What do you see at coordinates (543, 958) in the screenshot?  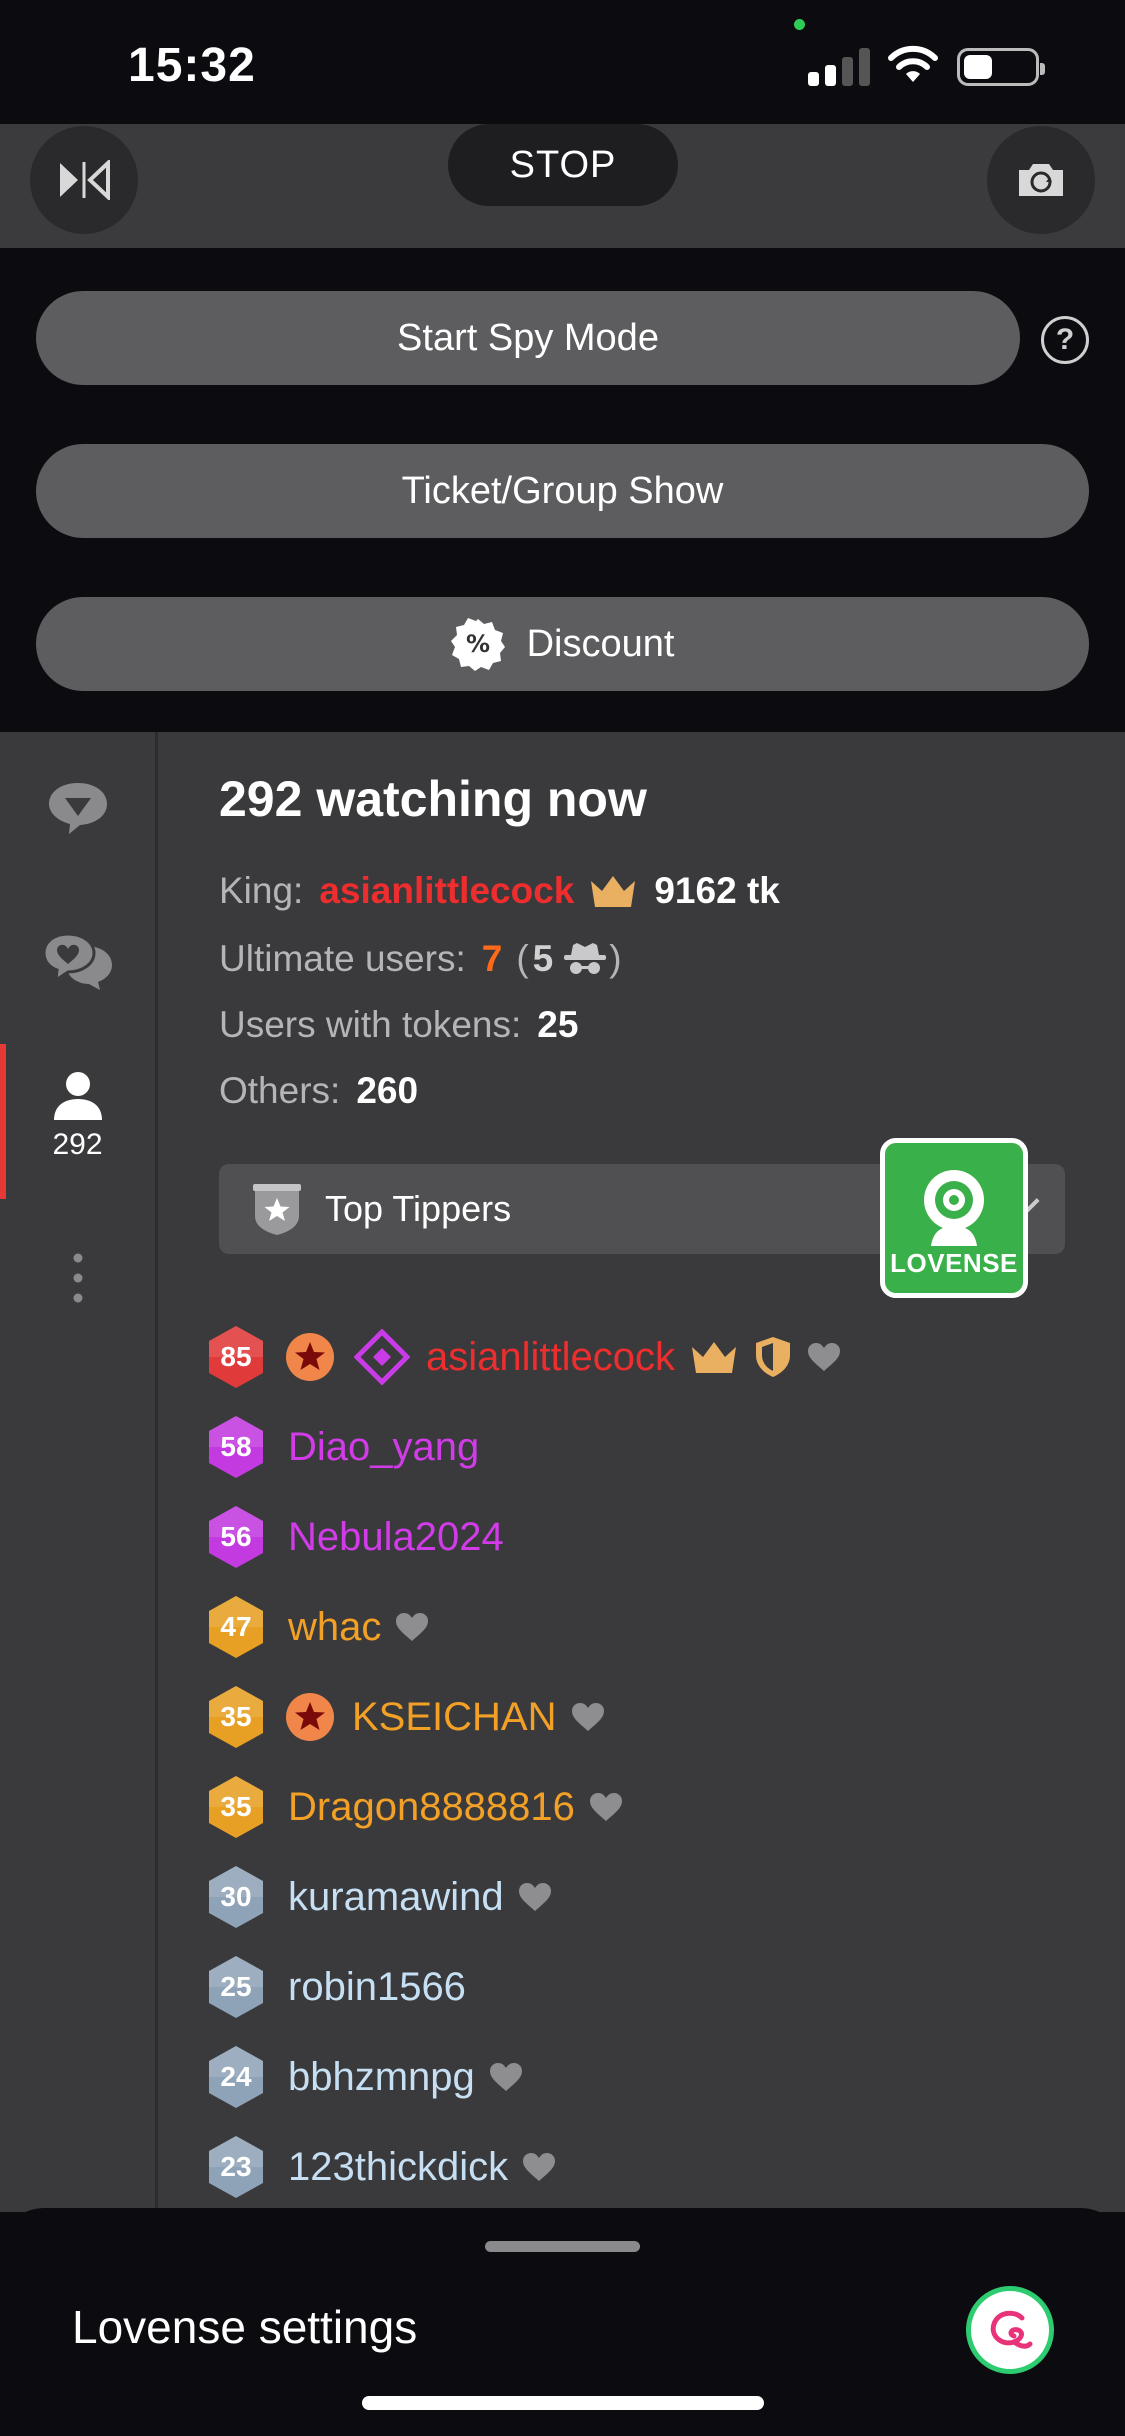 I see `ultimate-hidden-count: 5` at bounding box center [543, 958].